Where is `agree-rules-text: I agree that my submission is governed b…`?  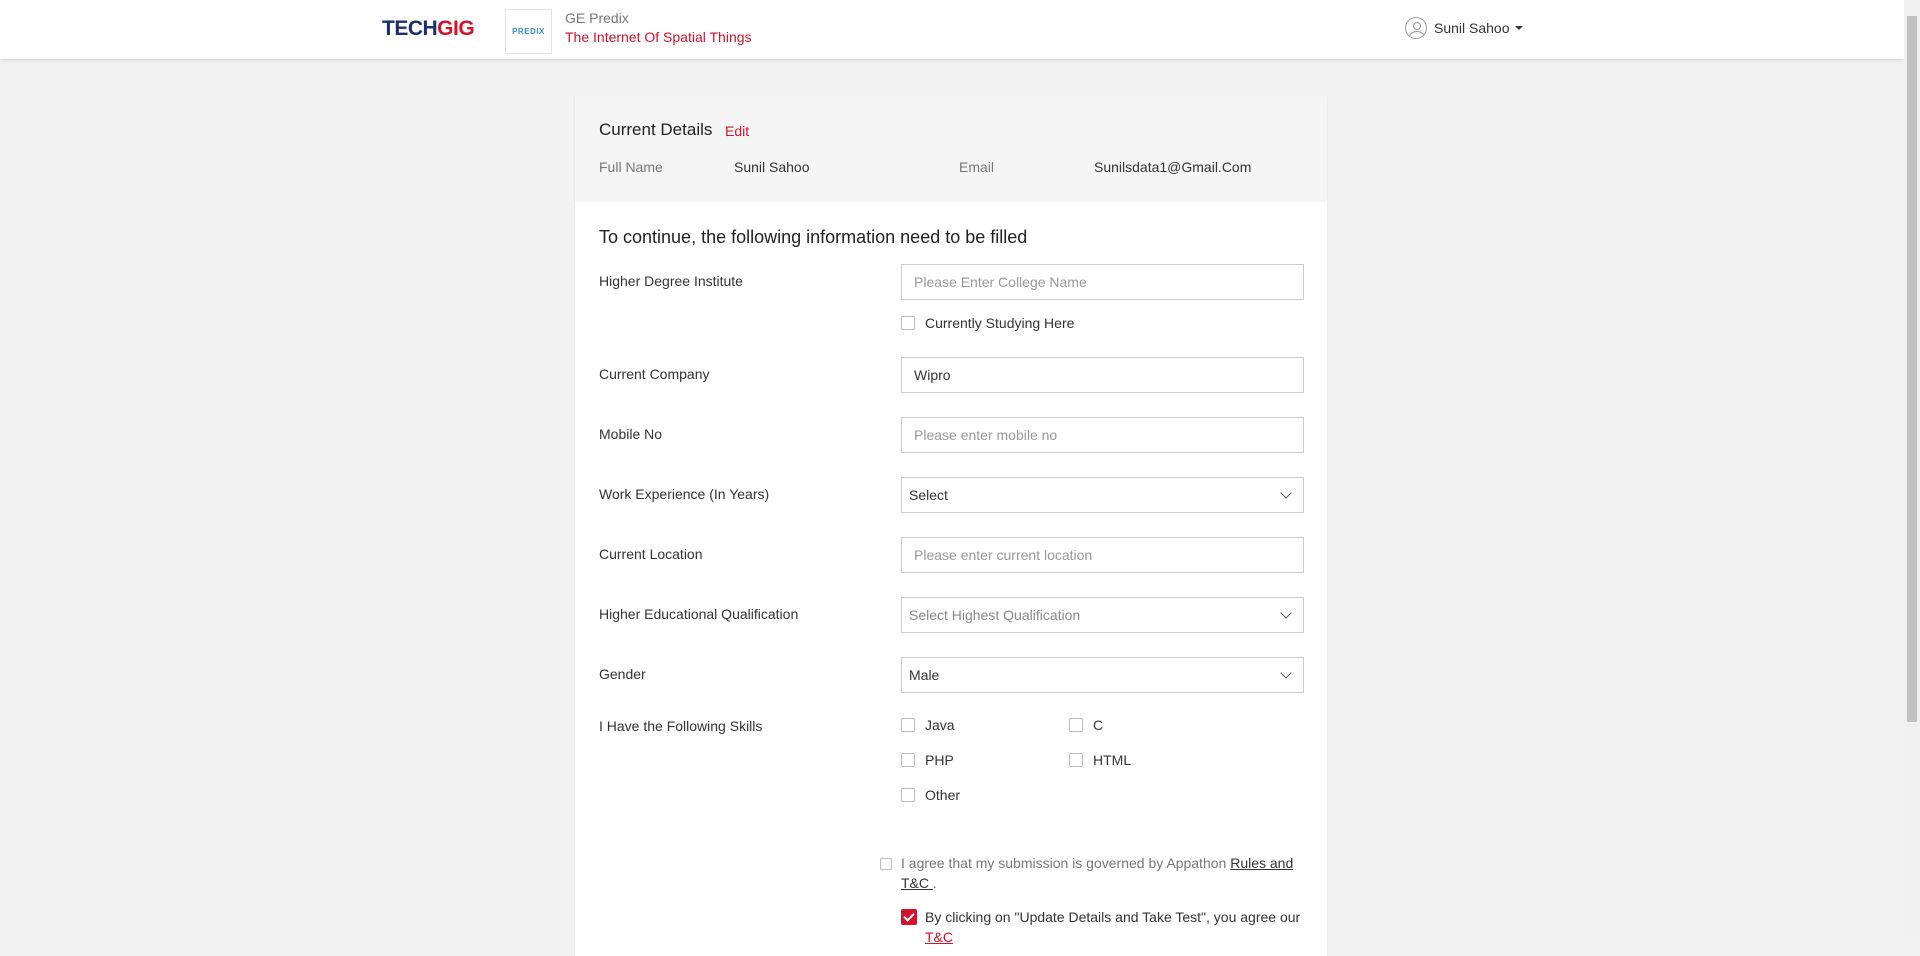 agree-rules-text: I agree that my submission is governed b… is located at coordinates (1101, 873).